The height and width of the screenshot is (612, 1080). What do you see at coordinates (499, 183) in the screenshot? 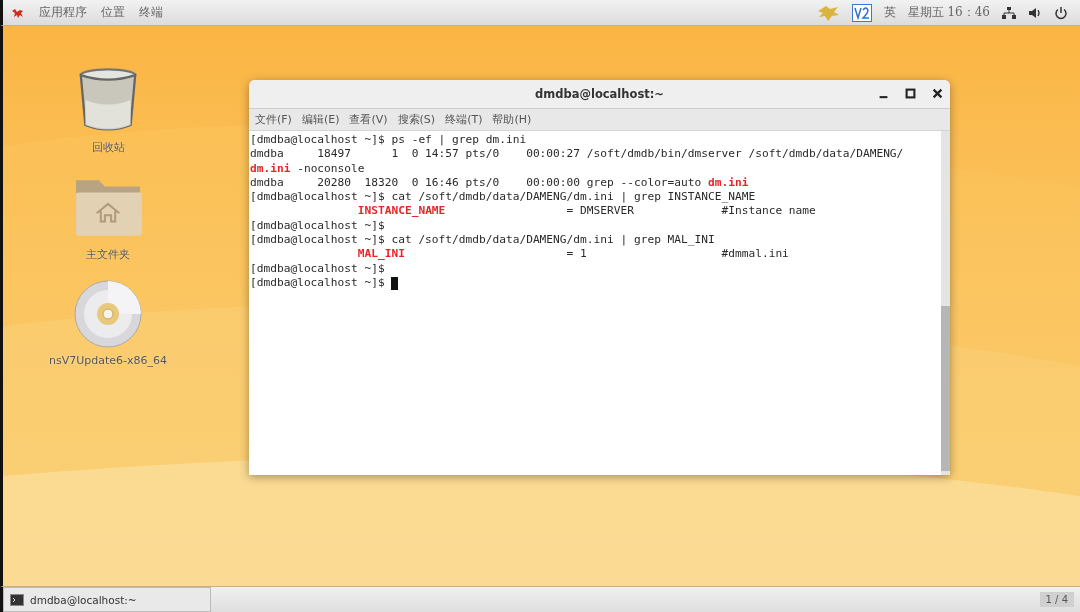
I see `terminal-line: dmdba 20280 18320 0 16:46 pts/0 00:00:00 grep --color=auto dm.ini` at bounding box center [499, 183].